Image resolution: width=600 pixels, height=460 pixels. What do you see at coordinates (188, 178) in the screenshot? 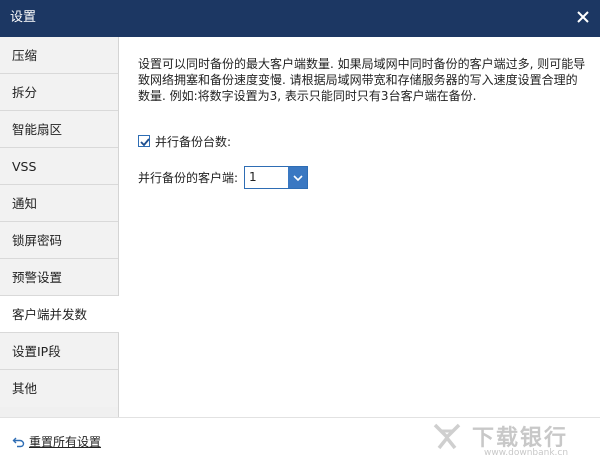
I see `client-count-label: 并行备份的客户端:` at bounding box center [188, 178].